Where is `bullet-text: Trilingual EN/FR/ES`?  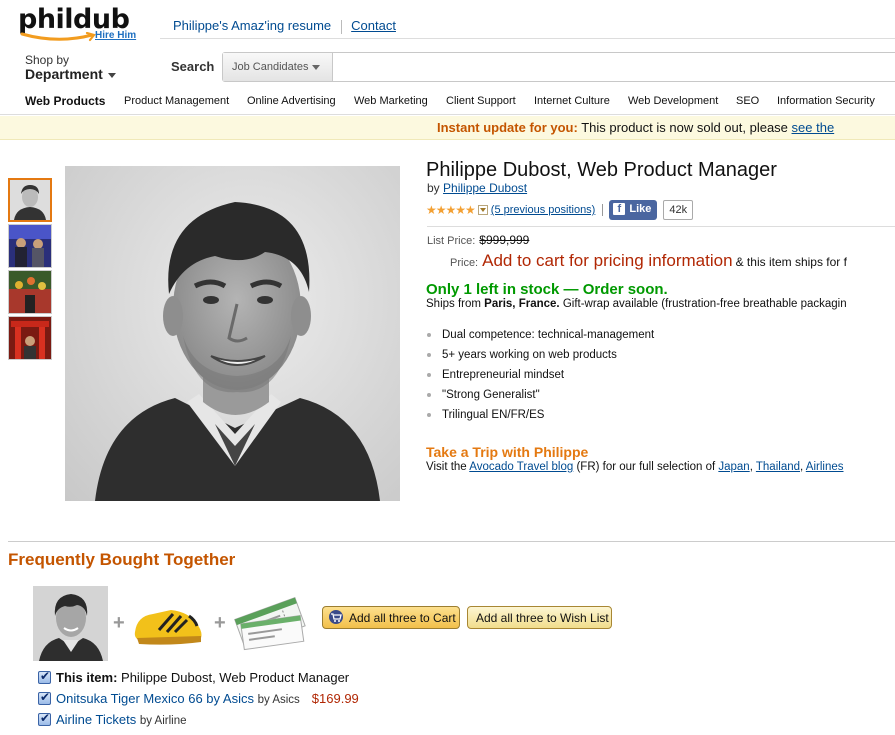 bullet-text: Trilingual EN/FR/ES is located at coordinates (493, 415).